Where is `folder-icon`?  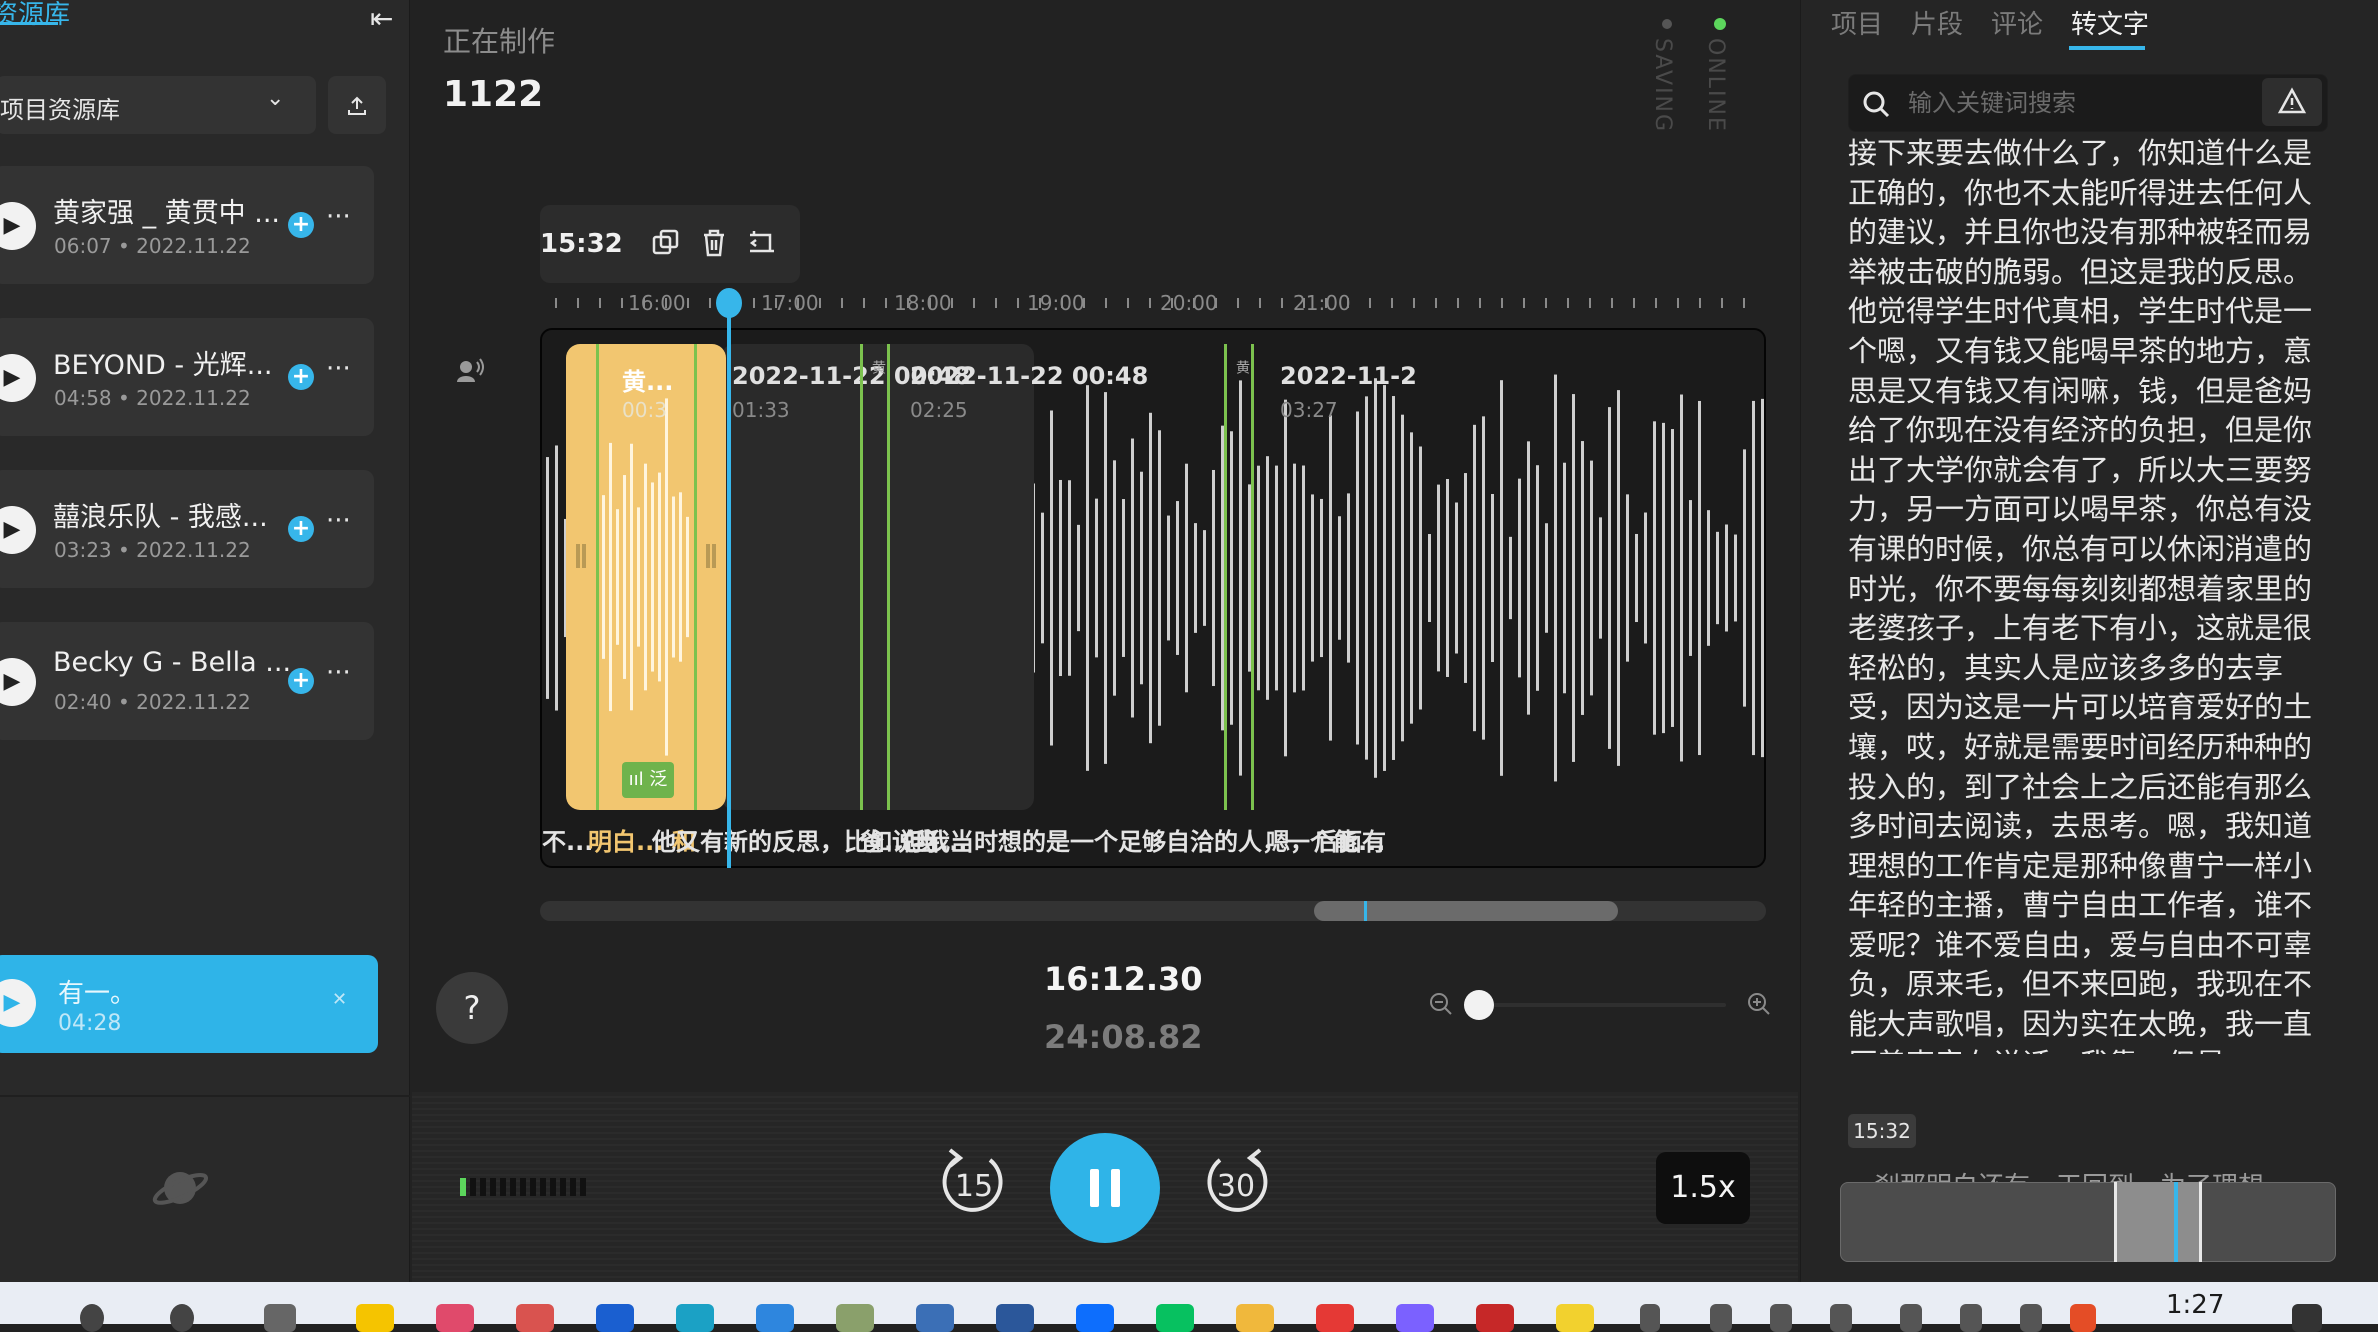 folder-icon is located at coordinates (1255, 1318).